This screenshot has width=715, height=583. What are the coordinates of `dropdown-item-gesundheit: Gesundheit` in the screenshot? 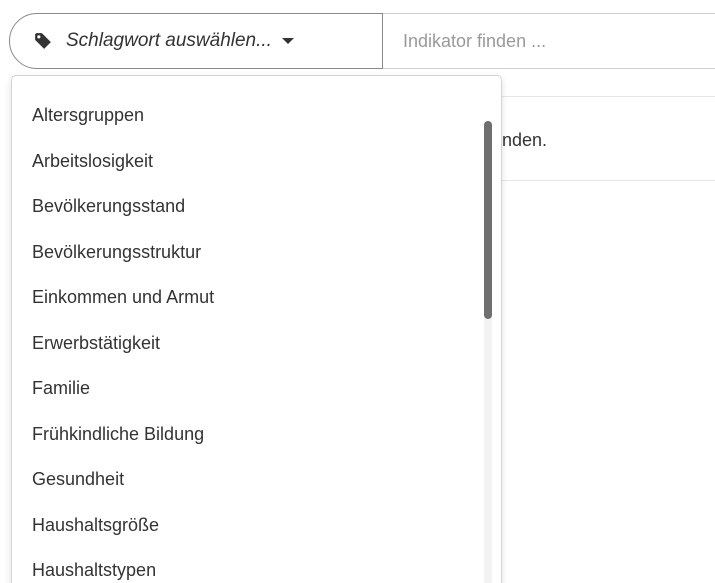 It's located at (256, 484).